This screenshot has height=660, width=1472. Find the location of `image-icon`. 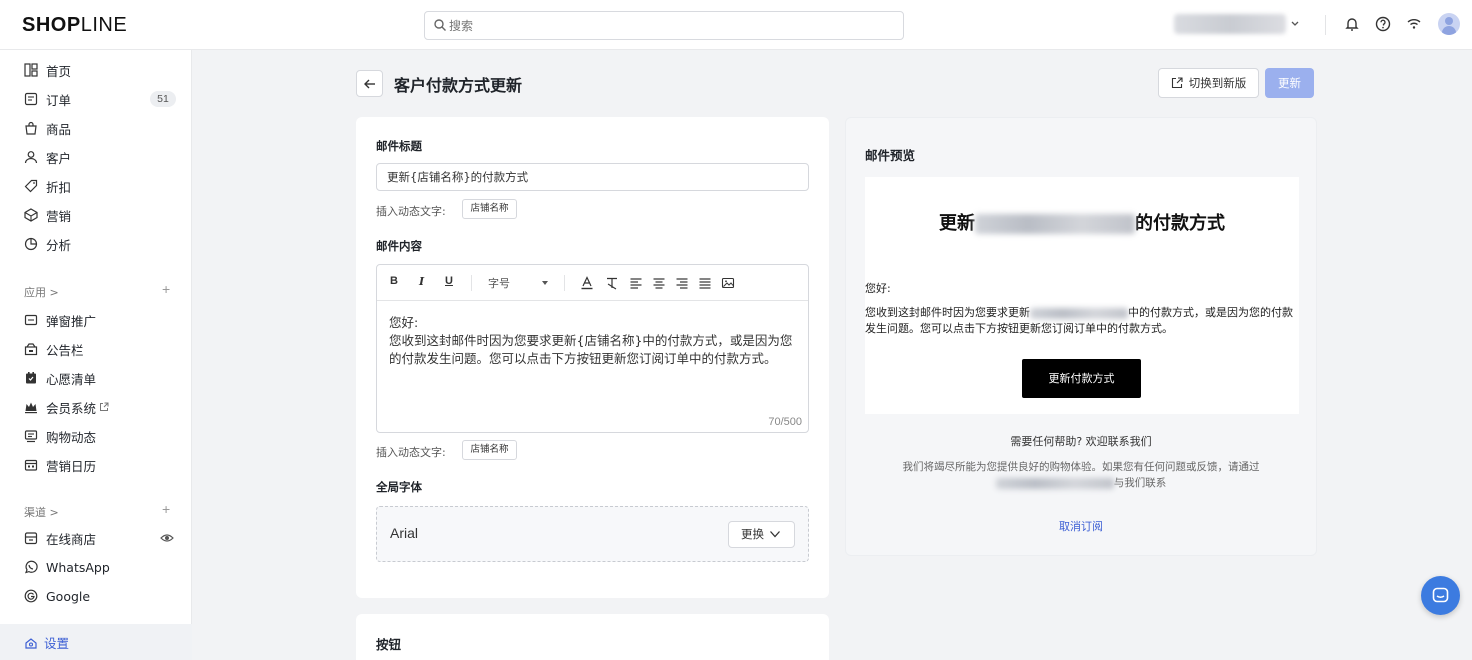

image-icon is located at coordinates (728, 283).